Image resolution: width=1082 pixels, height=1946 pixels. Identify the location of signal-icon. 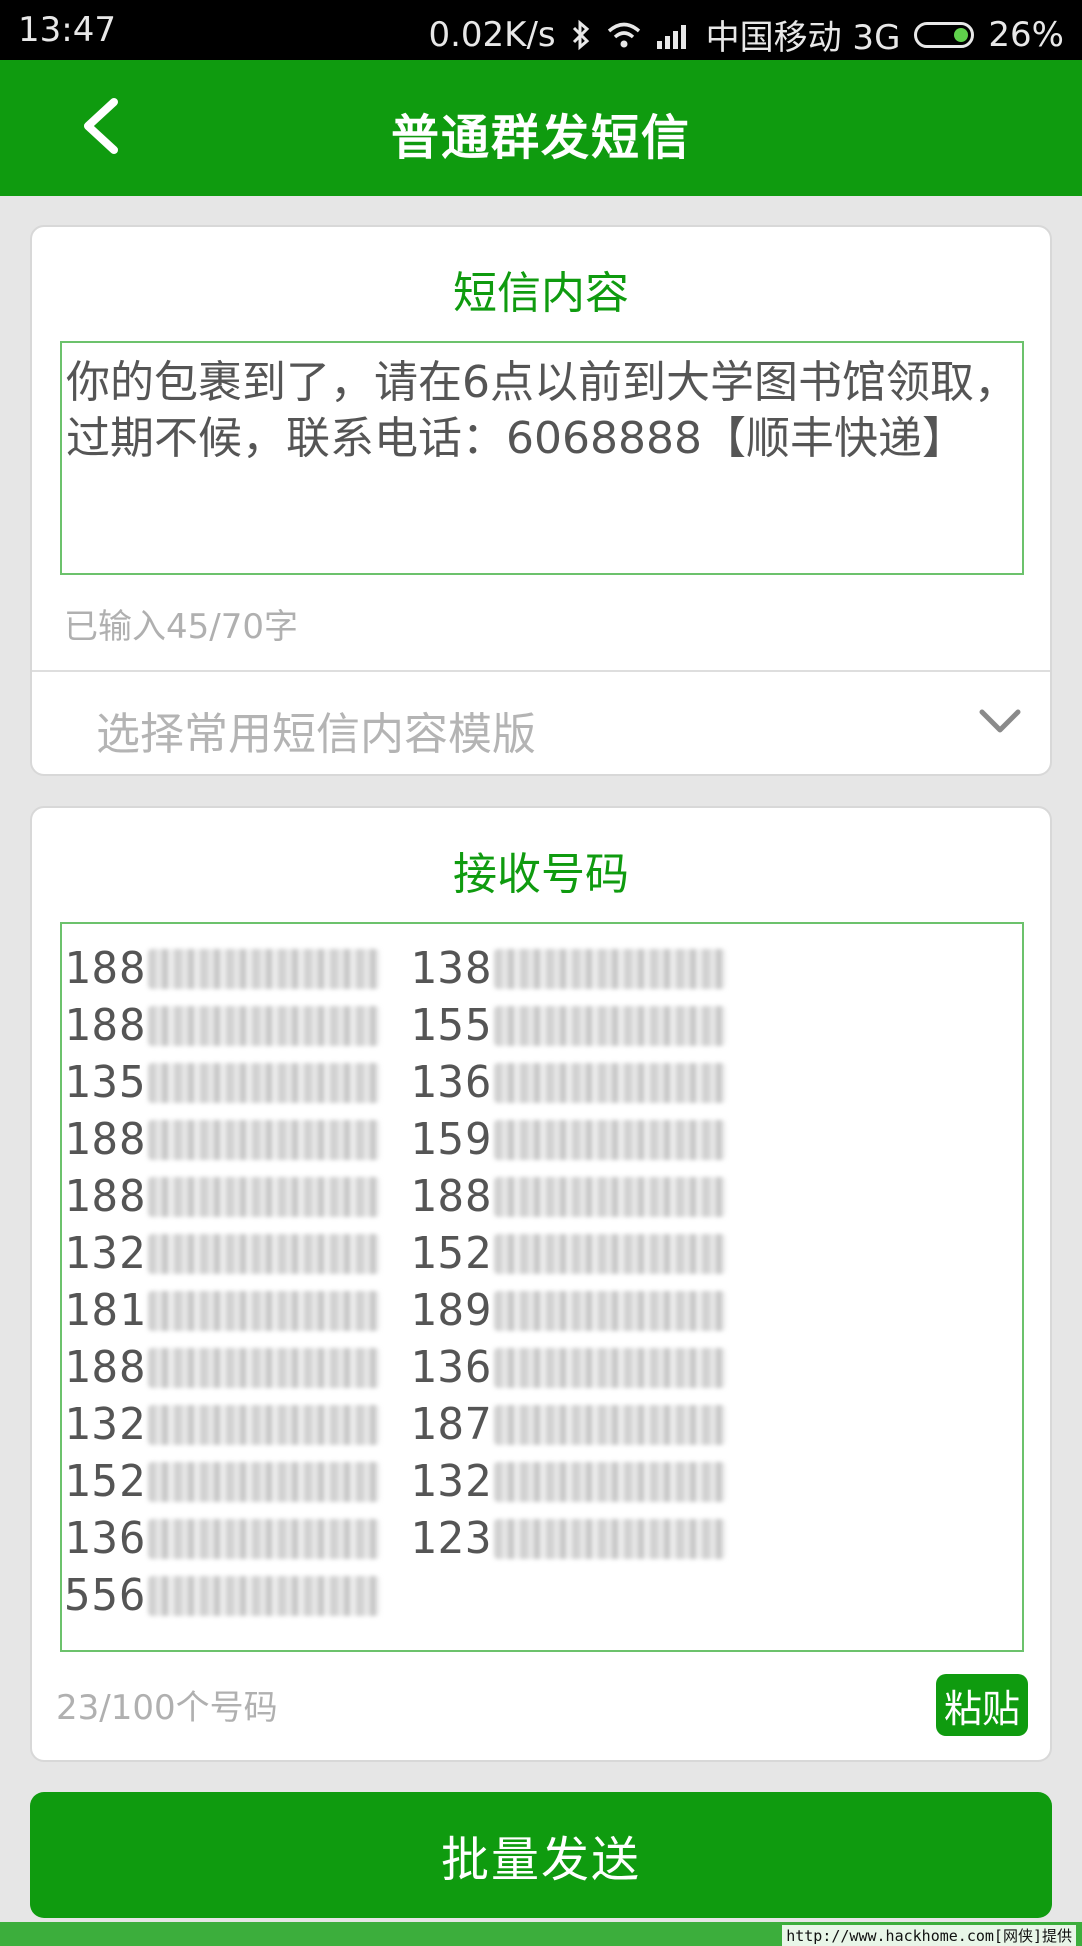
(674, 35).